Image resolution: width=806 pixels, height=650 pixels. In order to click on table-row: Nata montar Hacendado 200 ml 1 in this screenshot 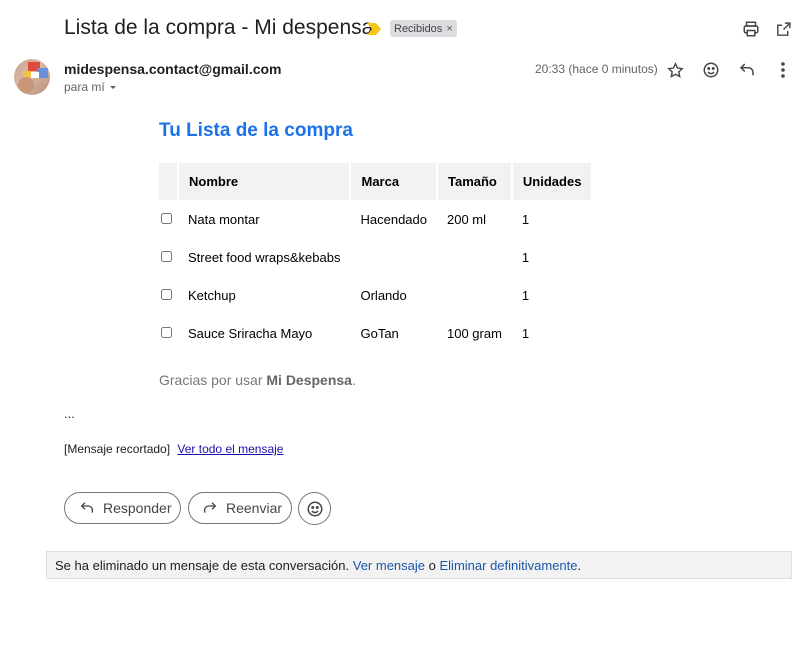, I will do `click(375, 219)`.